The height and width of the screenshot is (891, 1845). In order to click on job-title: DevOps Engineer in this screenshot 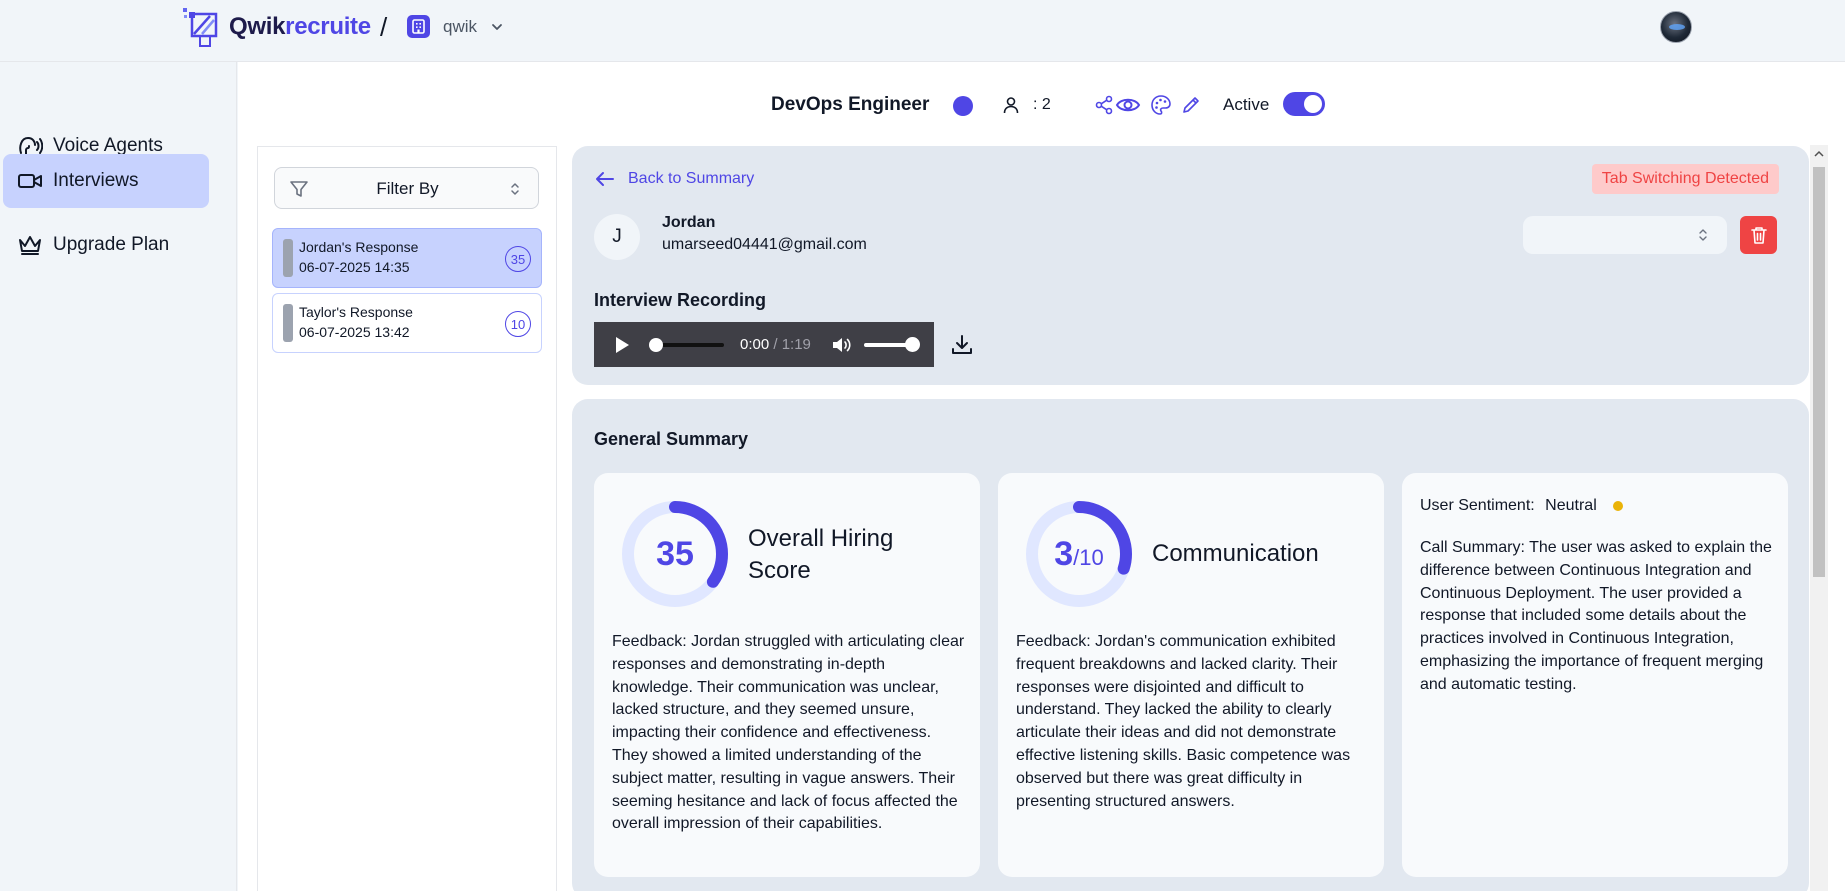, I will do `click(850, 104)`.